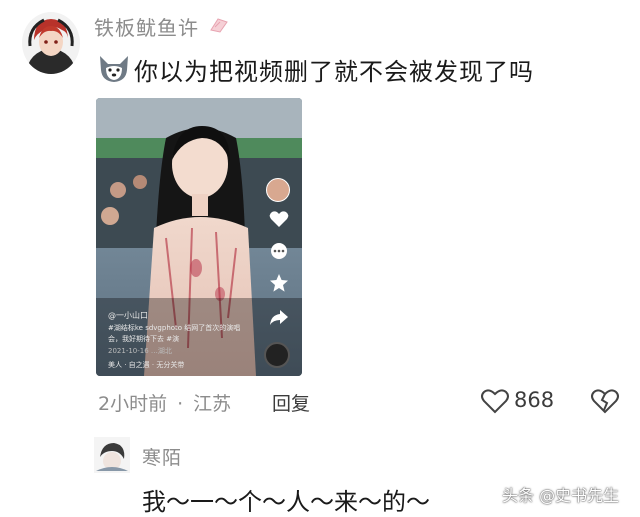 The width and height of the screenshot is (640, 517). Describe the element at coordinates (114, 68) in the screenshot. I see `dog-emoji-icon` at that location.